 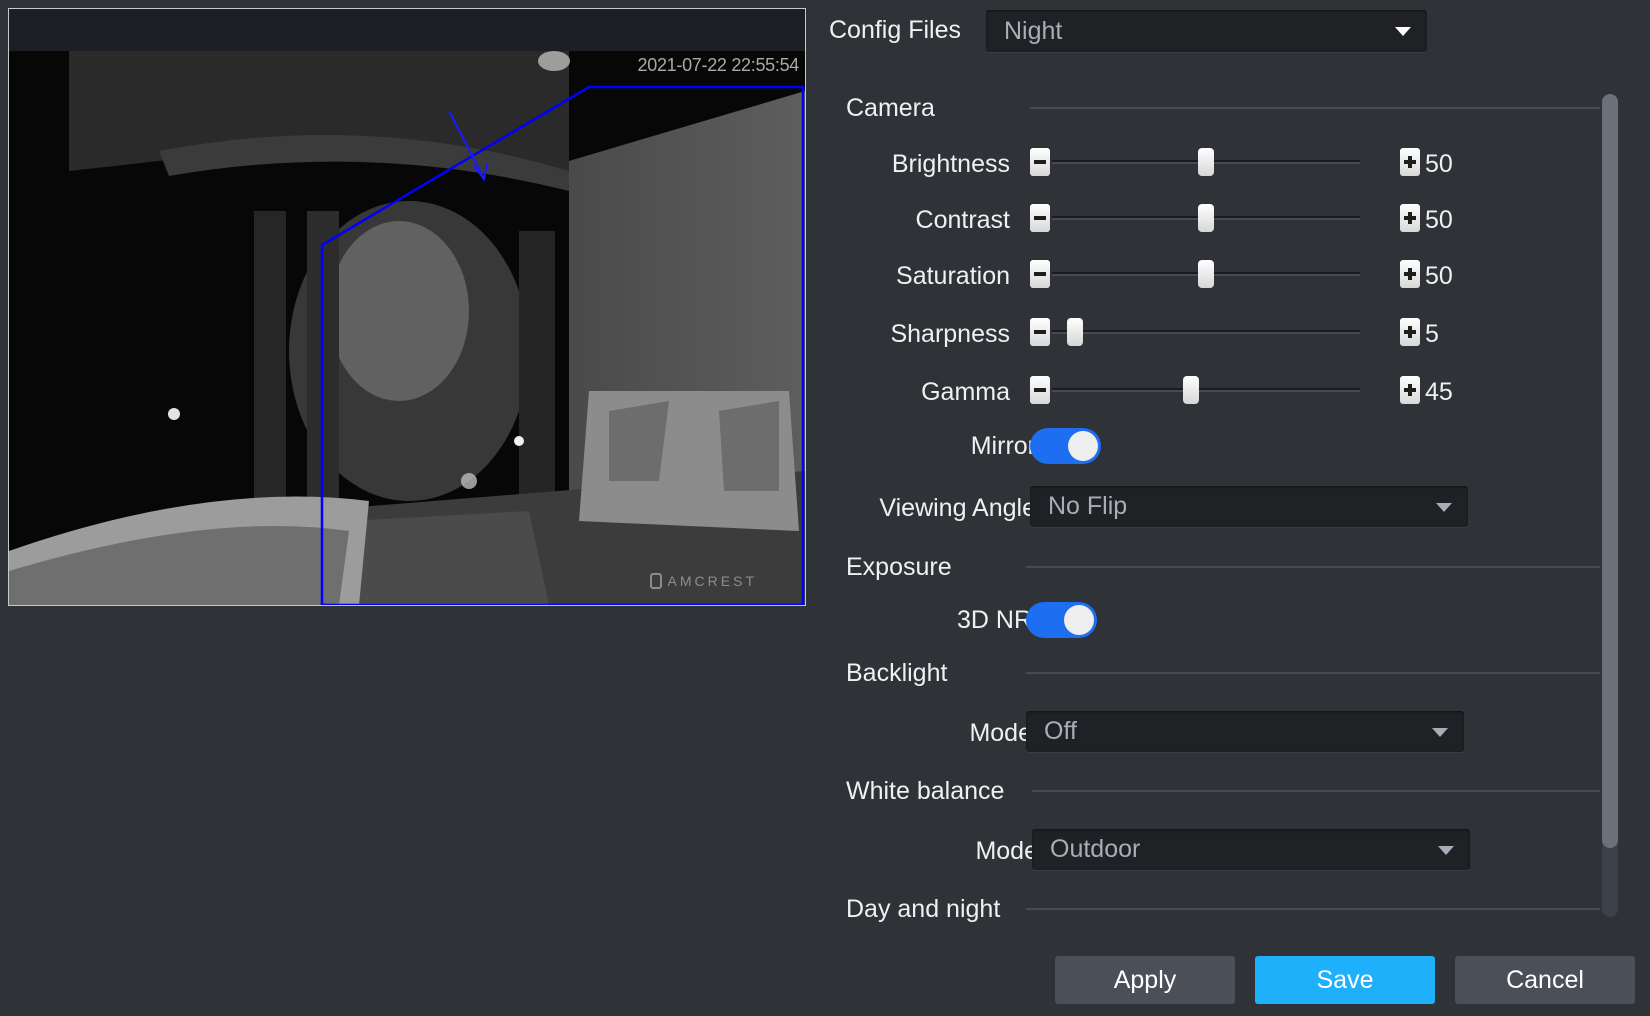 I want to click on cancel-button: Cancel, so click(x=1545, y=980).